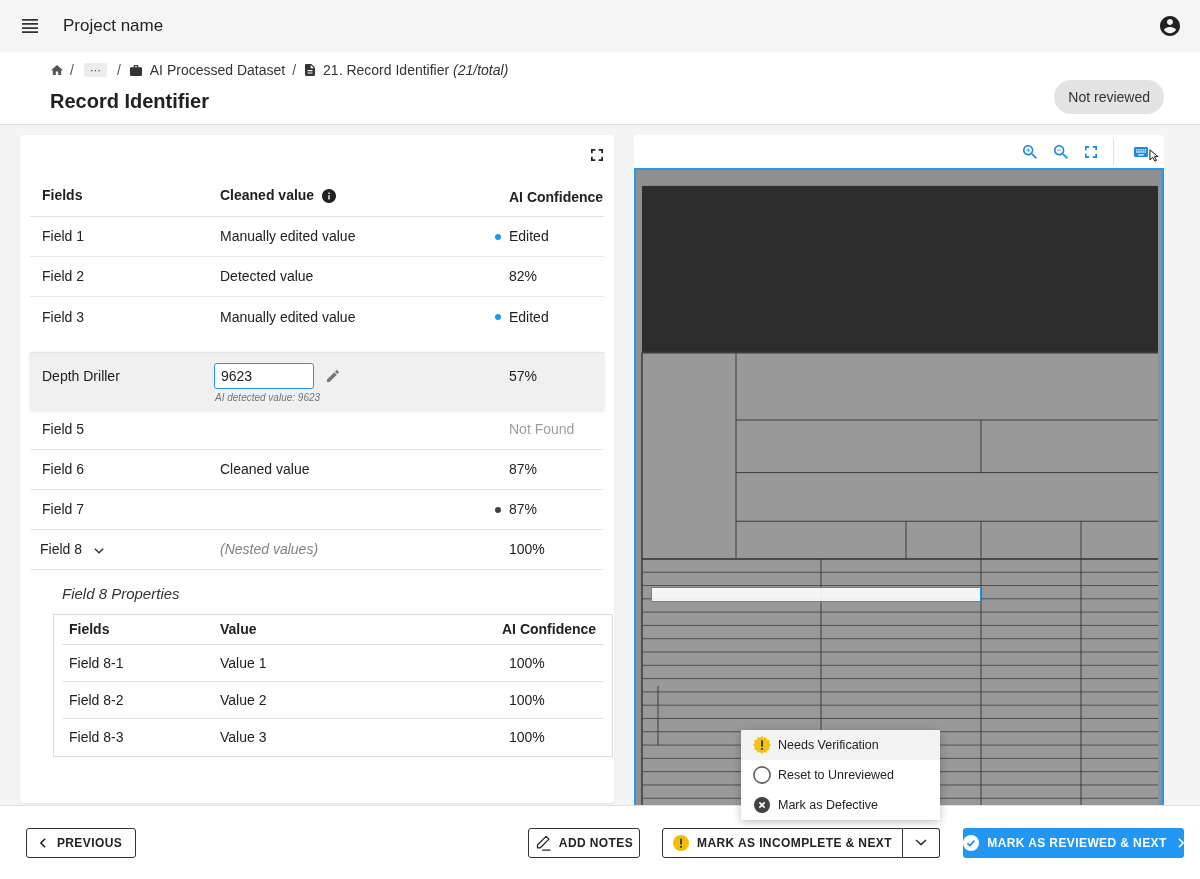  I want to click on zoom-out-icon, so click(1061, 151).